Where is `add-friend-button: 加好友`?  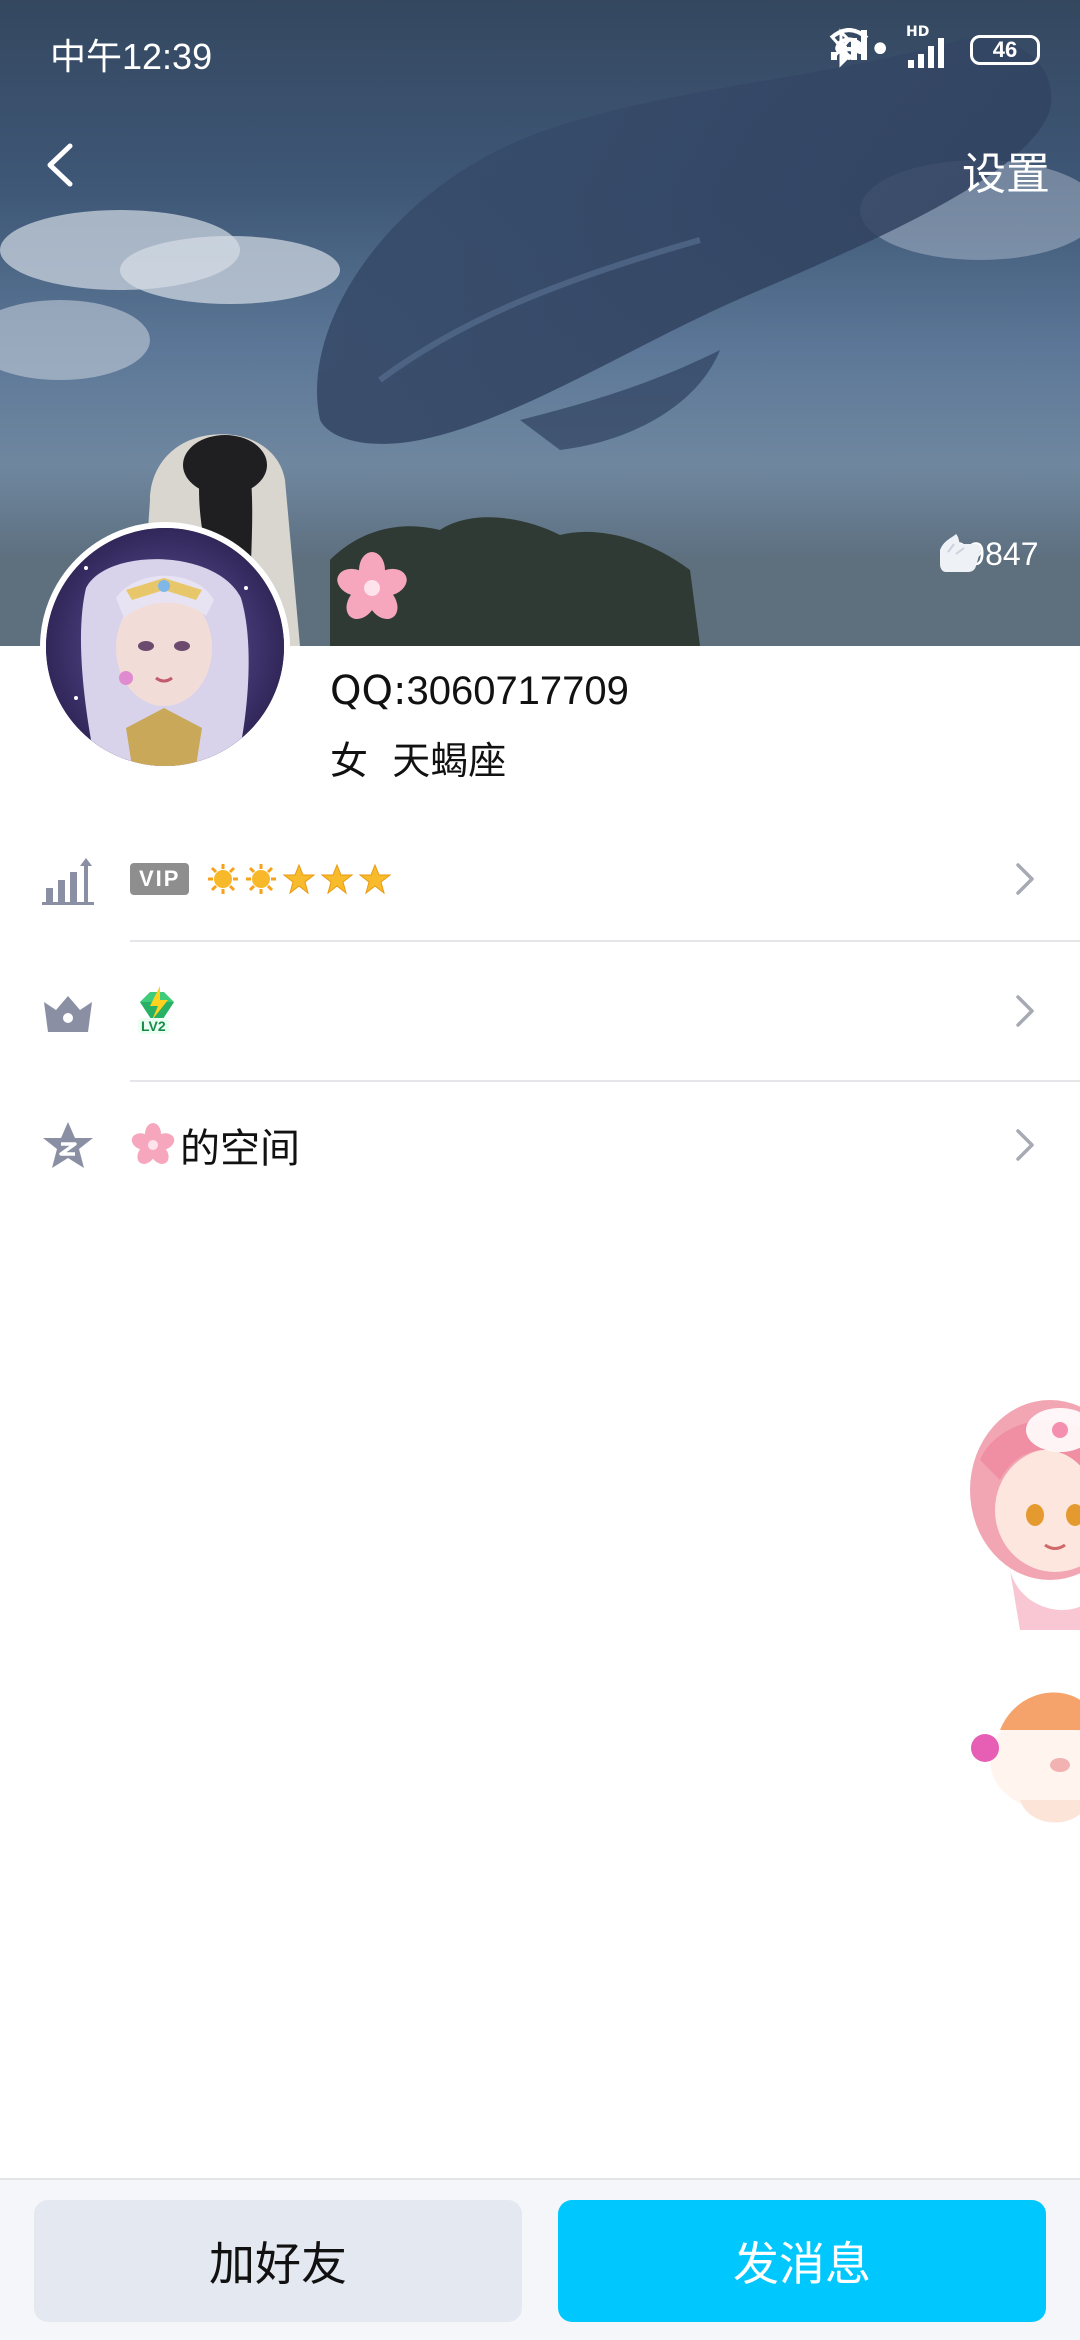 add-friend-button: 加好友 is located at coordinates (278, 2261).